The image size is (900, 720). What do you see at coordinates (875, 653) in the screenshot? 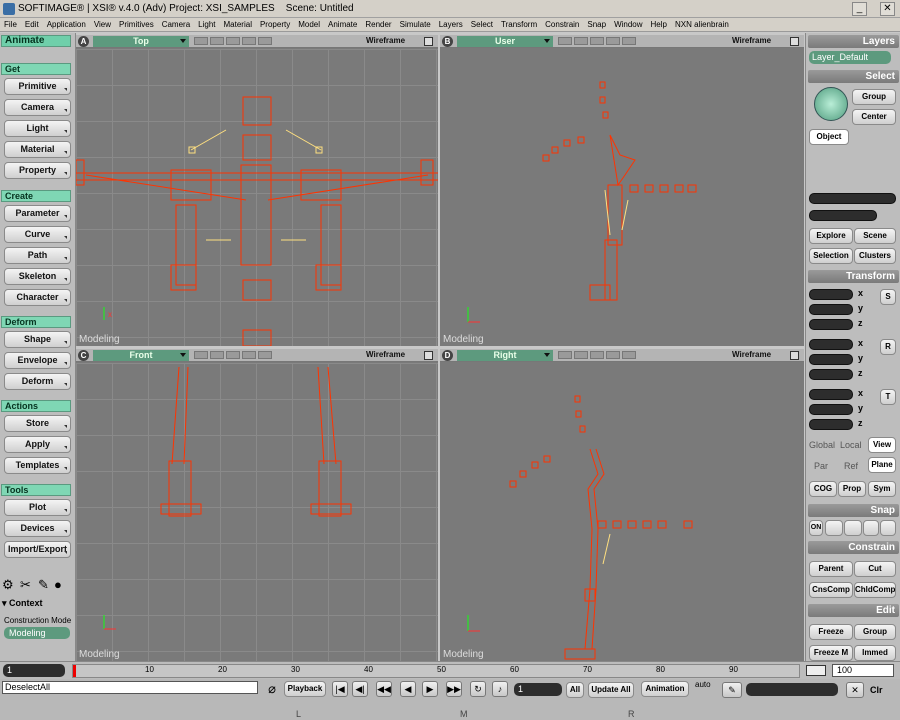
I see `immed-button: Immed` at bounding box center [875, 653].